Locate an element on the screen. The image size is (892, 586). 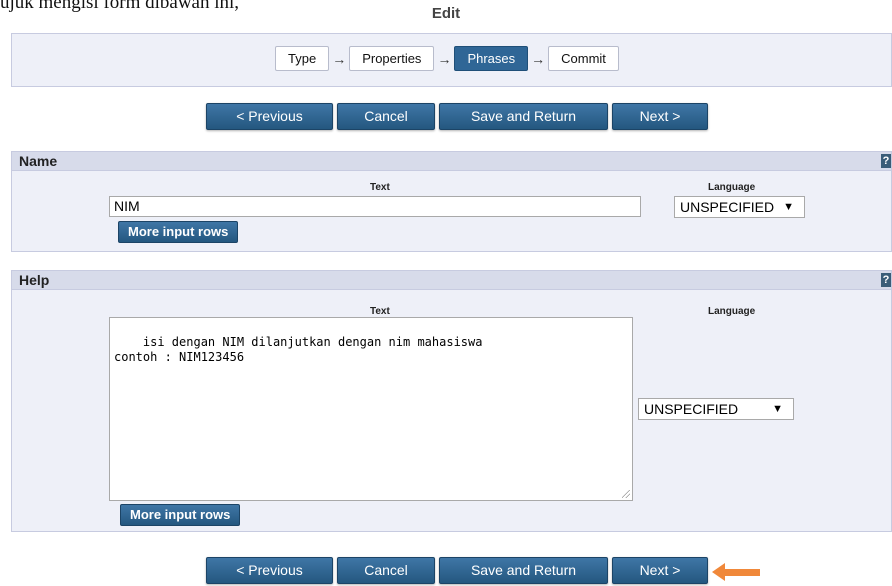
name-panel-title: Name is located at coordinates (38, 161).